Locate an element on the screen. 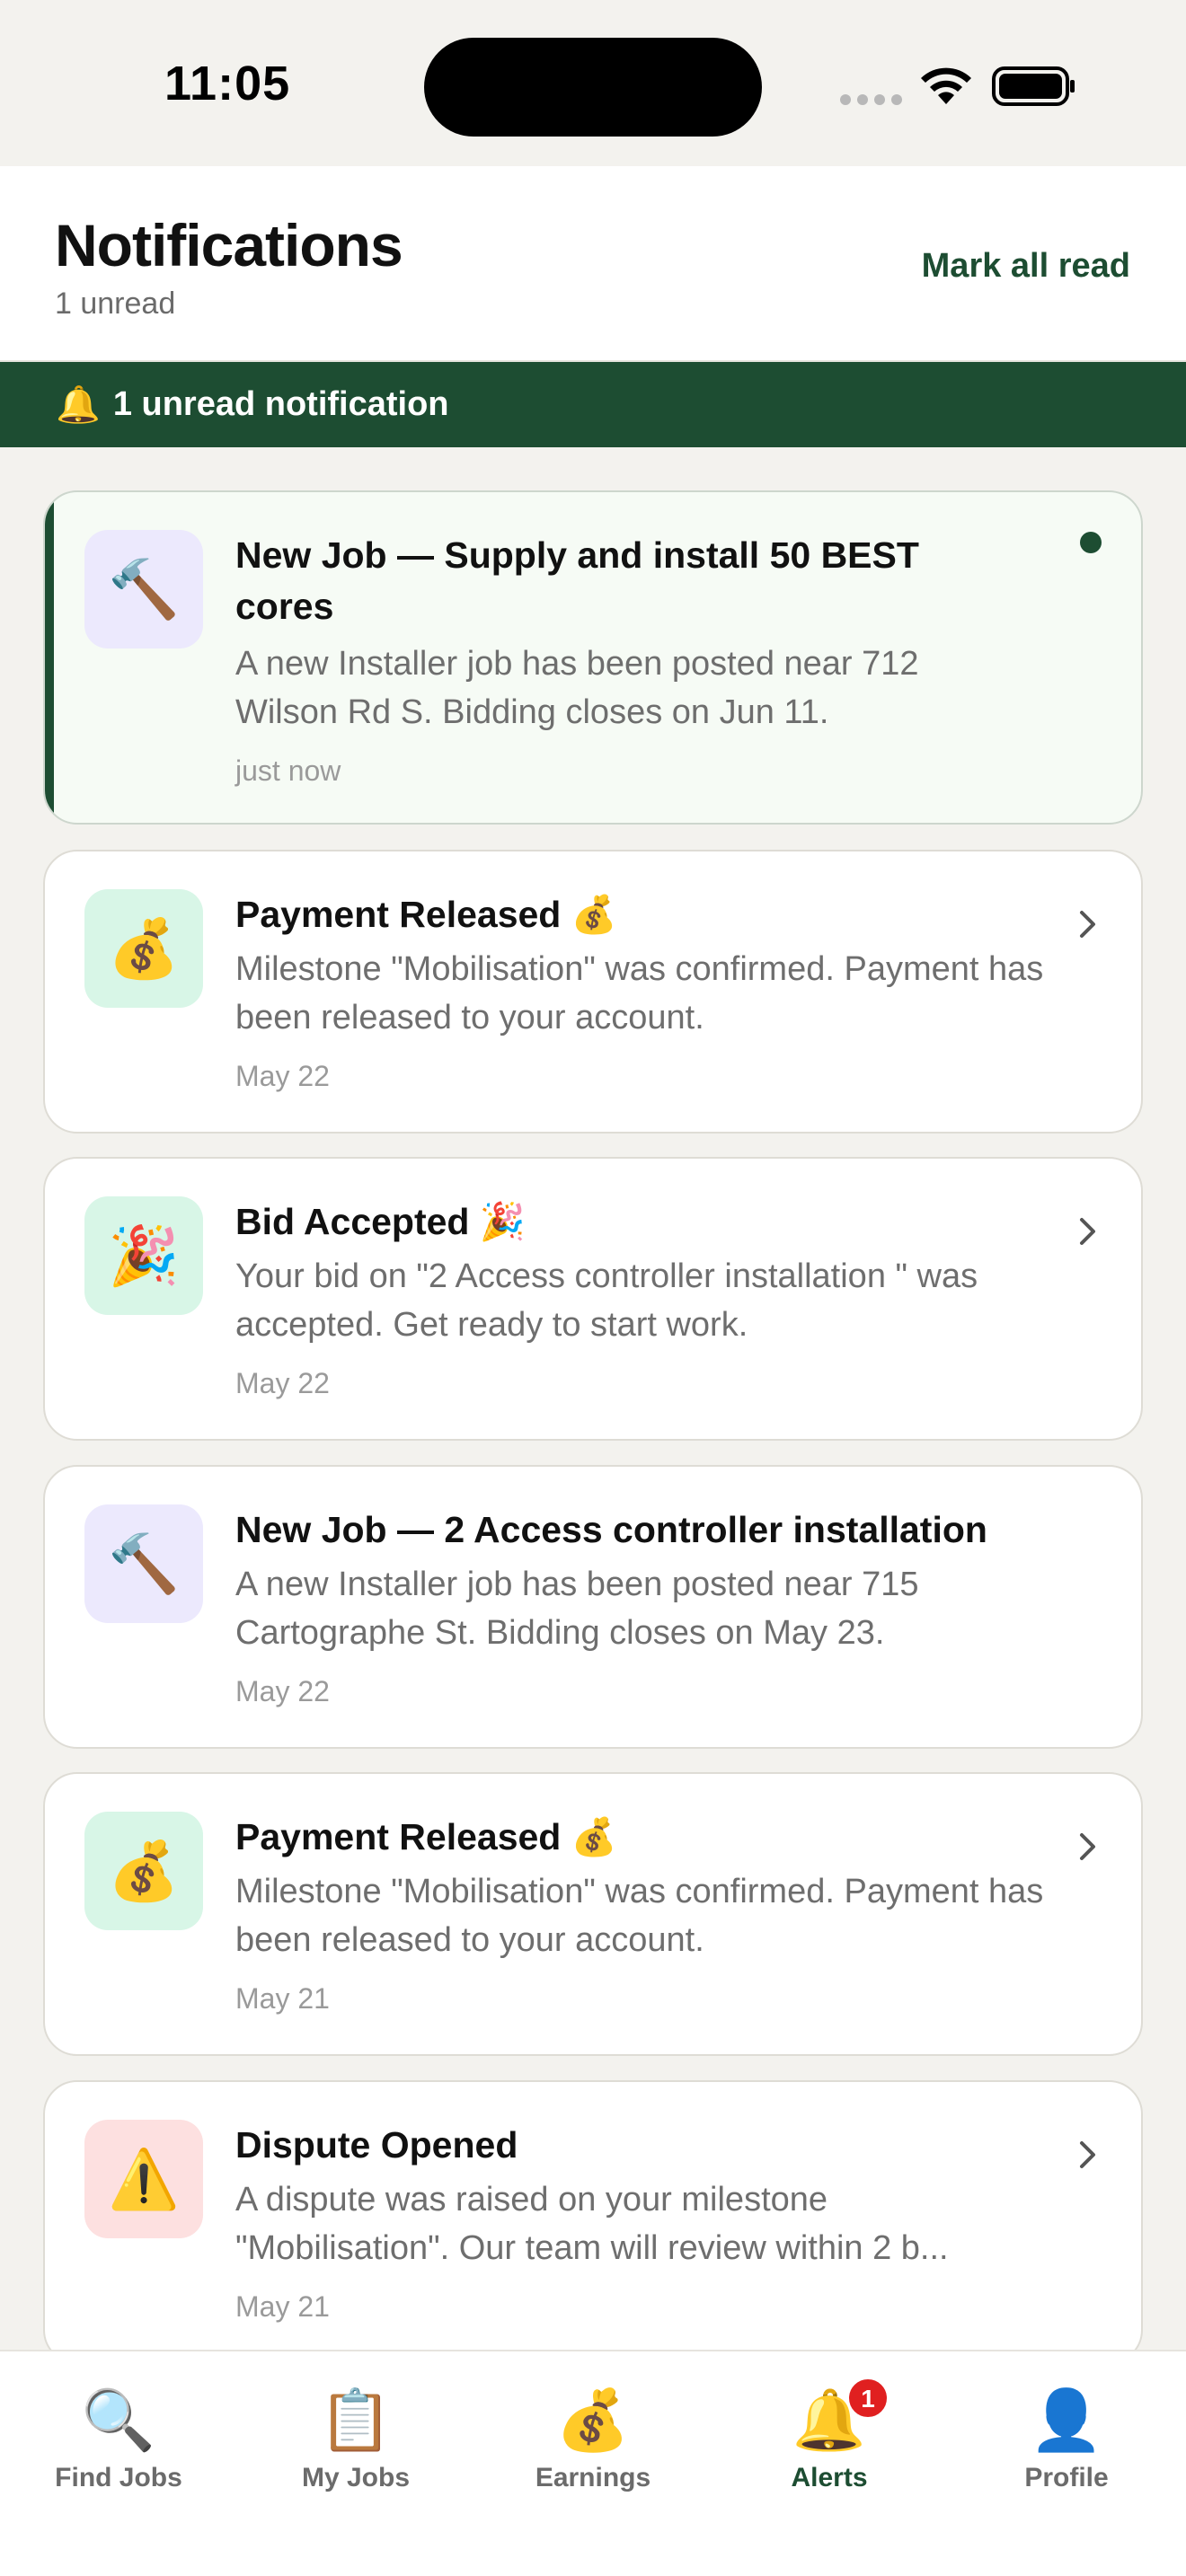 The image size is (1186, 2576). clipboard-icon: 📋 is located at coordinates (356, 2419).